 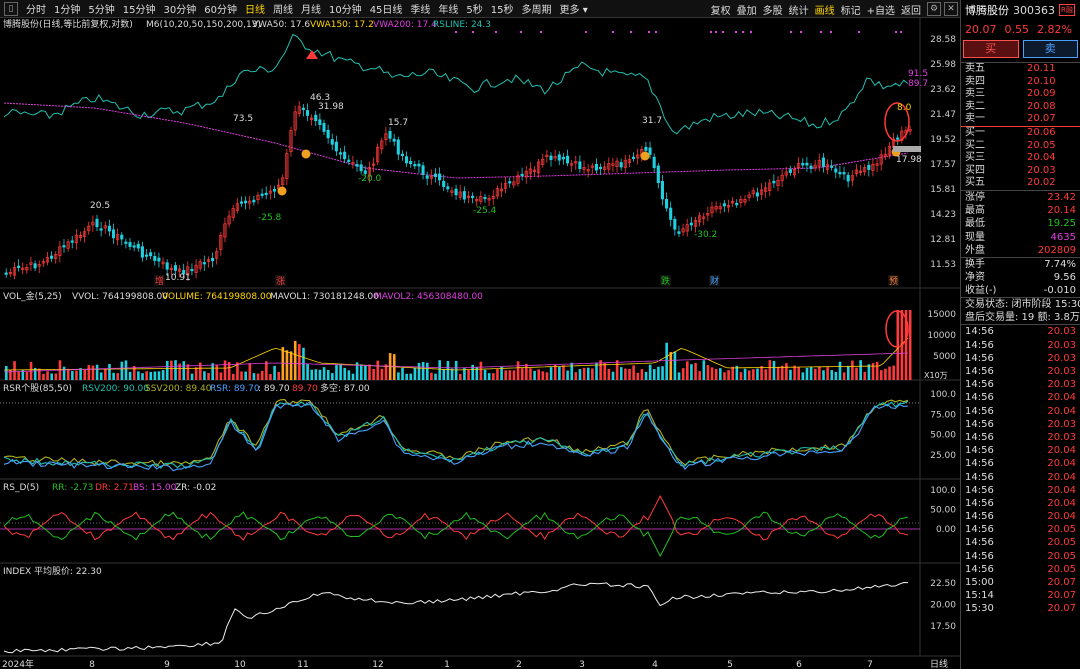 What do you see at coordinates (991, 49) in the screenshot?
I see `buy-button: 买` at bounding box center [991, 49].